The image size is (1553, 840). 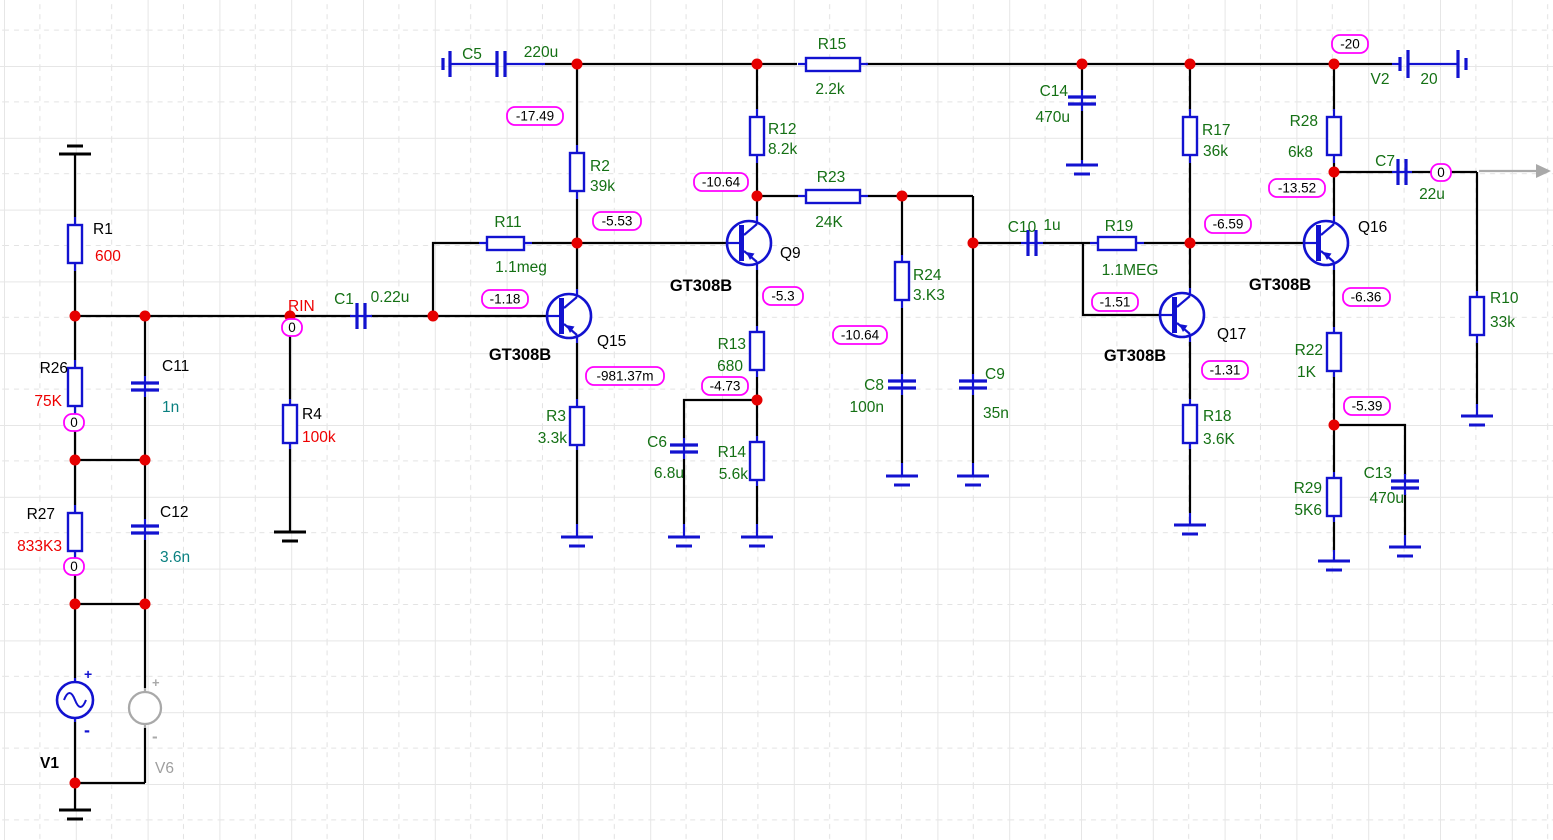 I want to click on C10-value: 1u, so click(x=1051, y=225).